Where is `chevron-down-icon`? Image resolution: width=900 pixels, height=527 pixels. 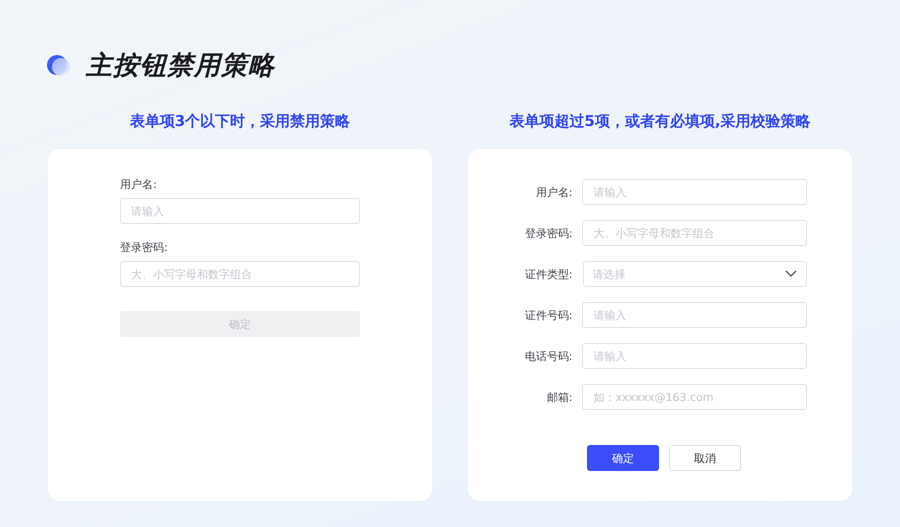
chevron-down-icon is located at coordinates (791, 274).